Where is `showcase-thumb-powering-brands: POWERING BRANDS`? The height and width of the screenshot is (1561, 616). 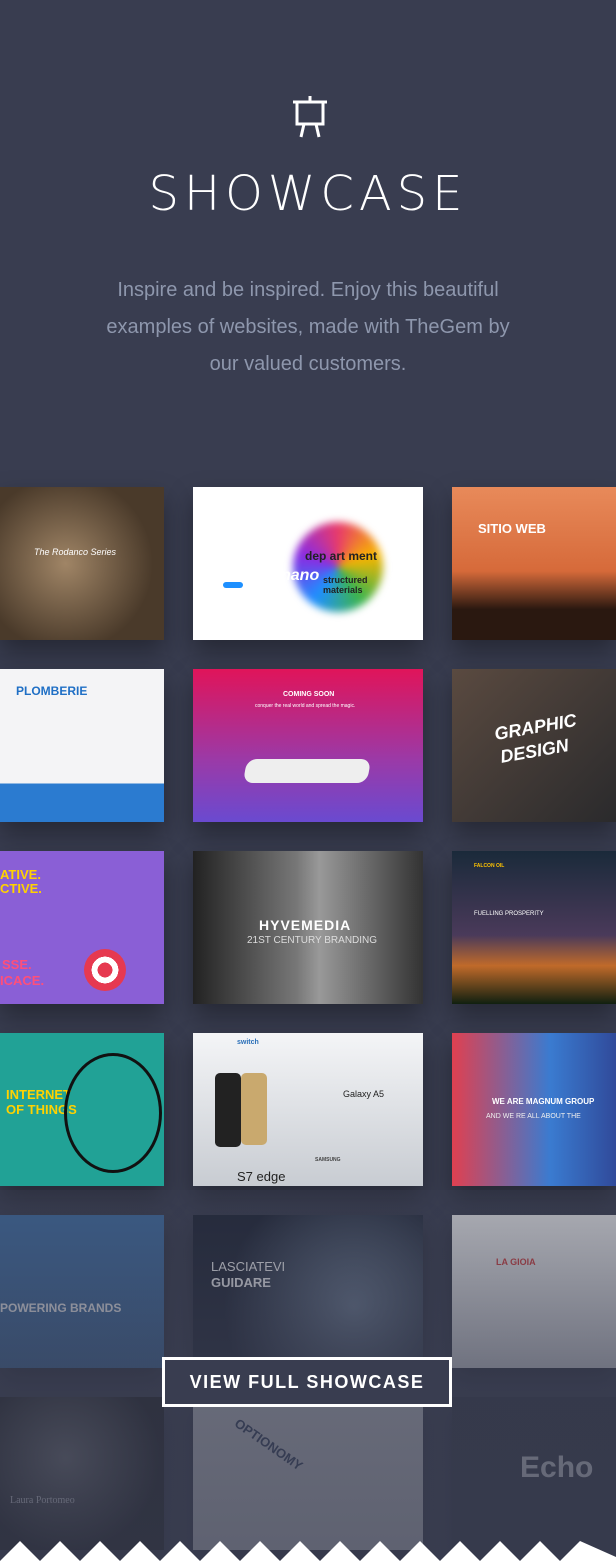 showcase-thumb-powering-brands: POWERING BRANDS is located at coordinates (82, 1291).